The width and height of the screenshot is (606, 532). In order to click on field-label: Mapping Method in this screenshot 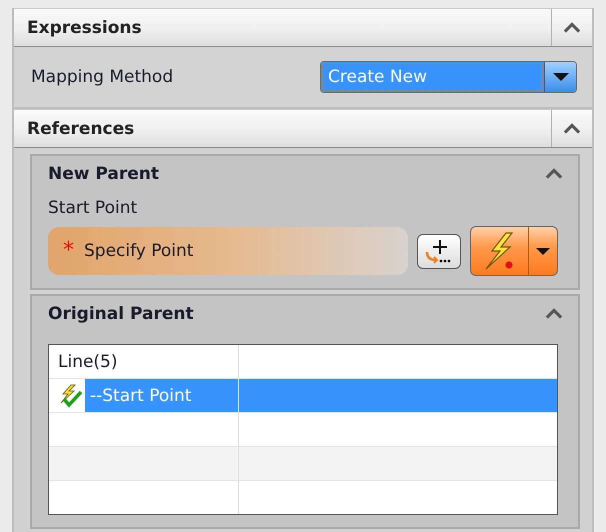, I will do `click(102, 77)`.